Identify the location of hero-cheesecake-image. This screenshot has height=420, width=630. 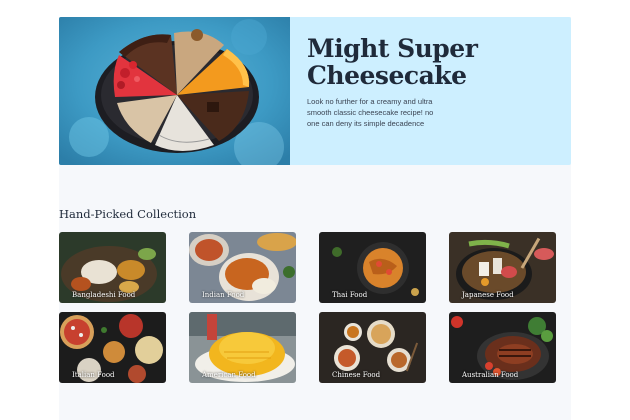
(174, 91).